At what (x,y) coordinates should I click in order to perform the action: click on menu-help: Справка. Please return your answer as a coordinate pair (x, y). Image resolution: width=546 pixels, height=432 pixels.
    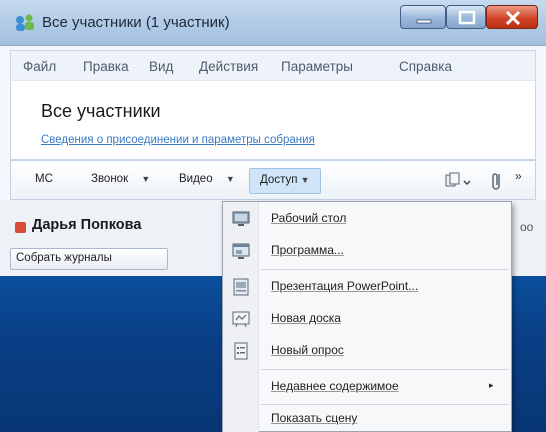
    Looking at the image, I should click on (425, 66).